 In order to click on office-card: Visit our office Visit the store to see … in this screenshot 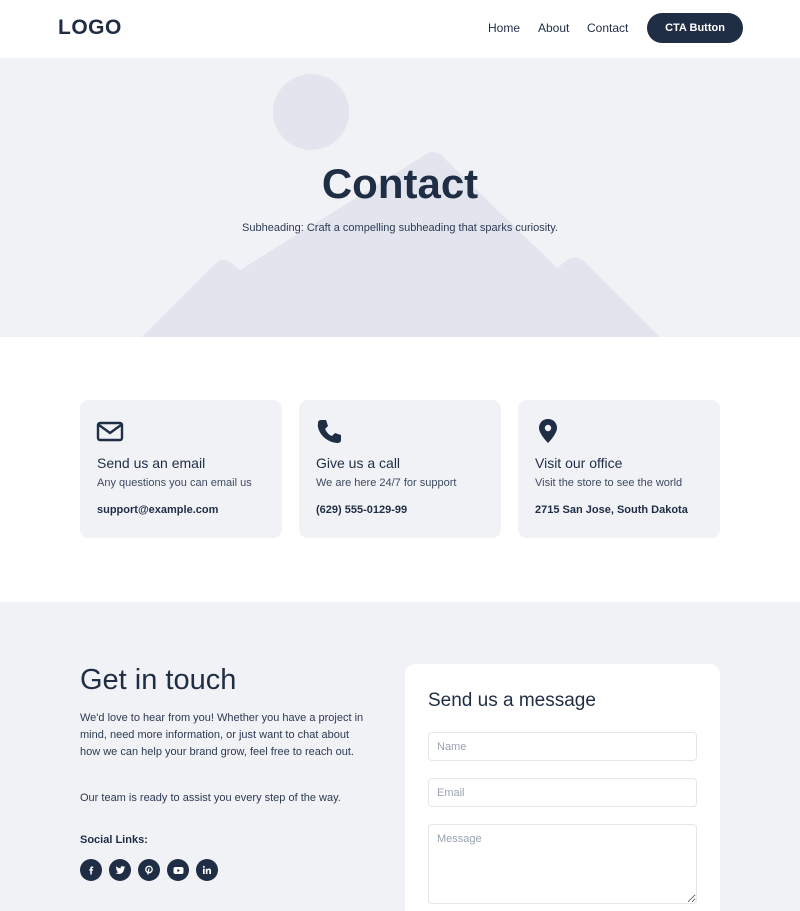, I will do `click(619, 469)`.